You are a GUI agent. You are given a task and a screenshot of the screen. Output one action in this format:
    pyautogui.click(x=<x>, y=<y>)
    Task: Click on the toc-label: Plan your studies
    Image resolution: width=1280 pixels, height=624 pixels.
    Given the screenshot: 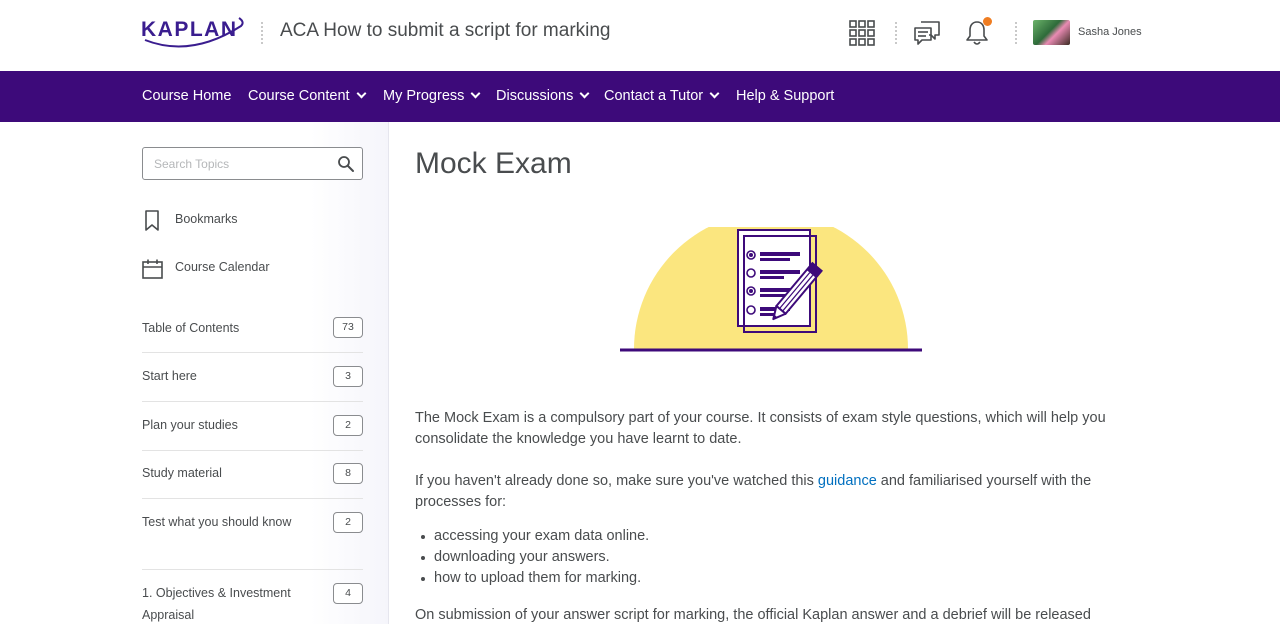 What is the action you would take?
    pyautogui.click(x=190, y=425)
    